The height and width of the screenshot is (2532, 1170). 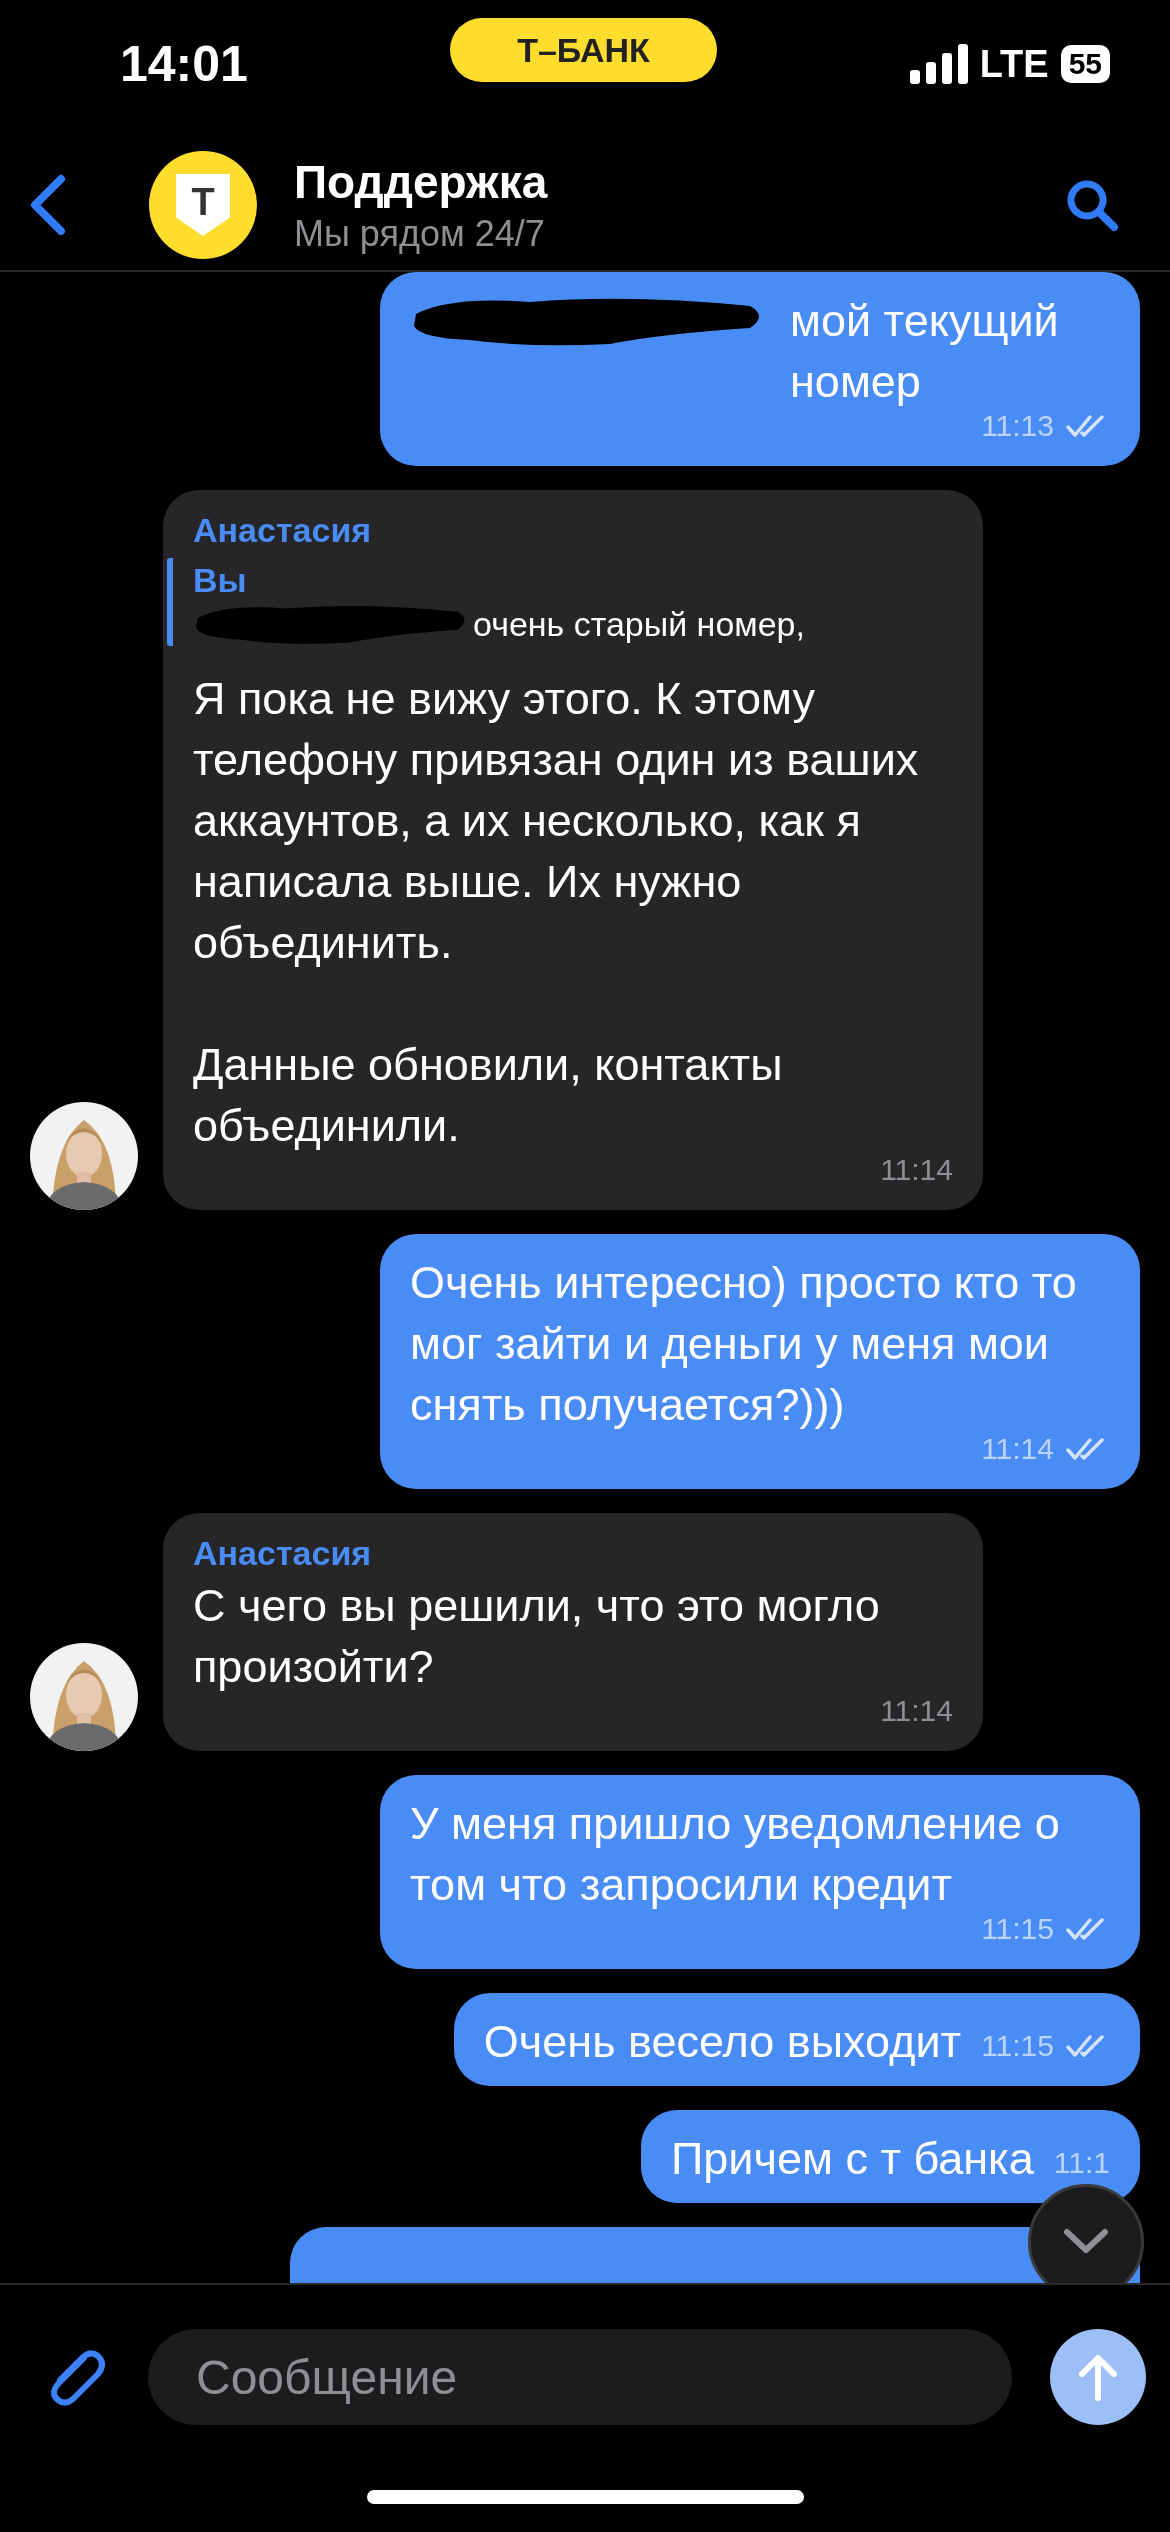 I want to click on message-text: С чего вы решили, что это могло произойти?, so click(x=537, y=1636).